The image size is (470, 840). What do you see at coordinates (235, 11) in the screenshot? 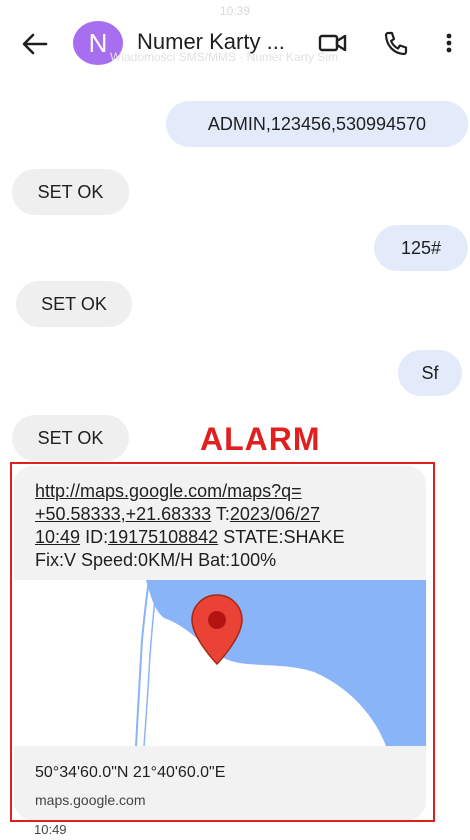
I see `status-time: 10:39` at bounding box center [235, 11].